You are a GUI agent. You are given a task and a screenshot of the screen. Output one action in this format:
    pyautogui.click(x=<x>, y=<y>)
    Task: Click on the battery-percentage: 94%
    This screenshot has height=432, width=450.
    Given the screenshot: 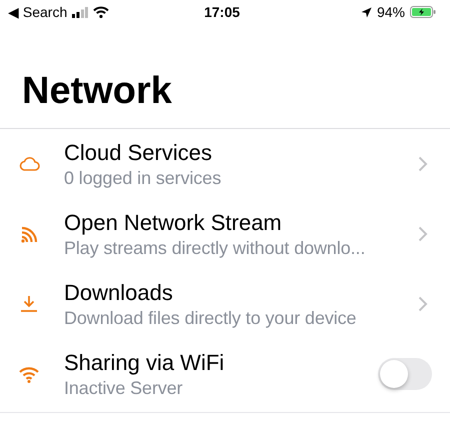 What is the action you would take?
    pyautogui.click(x=390, y=12)
    